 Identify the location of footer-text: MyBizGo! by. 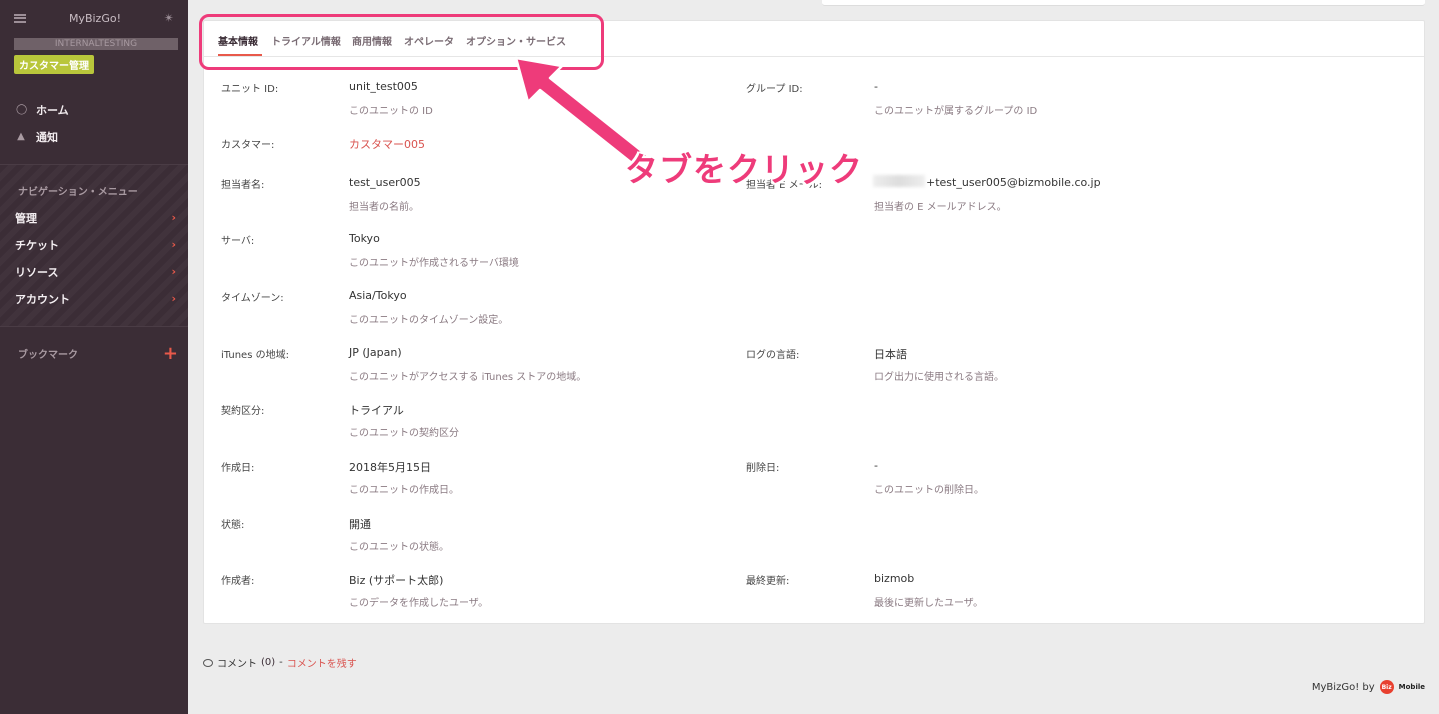
(1343, 687).